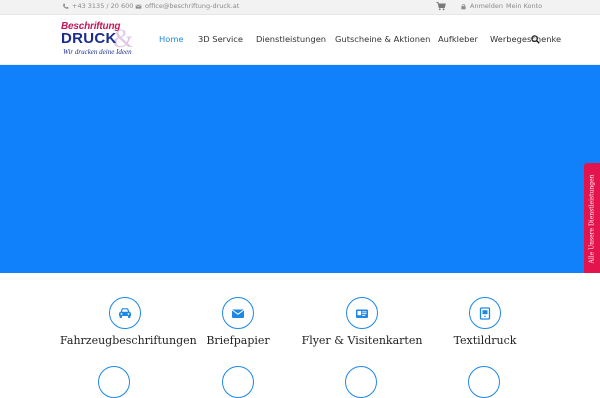 Image resolution: width=600 pixels, height=398 pixels. What do you see at coordinates (138, 6) in the screenshot?
I see `email-icon` at bounding box center [138, 6].